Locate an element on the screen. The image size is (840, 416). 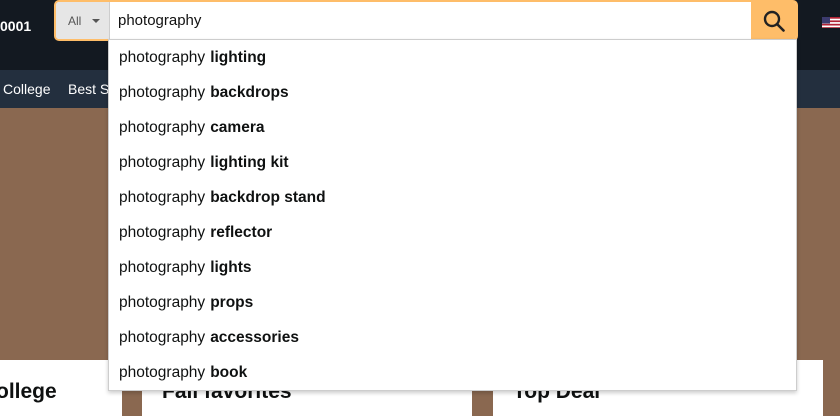
suggestion-completion: lights is located at coordinates (231, 267).